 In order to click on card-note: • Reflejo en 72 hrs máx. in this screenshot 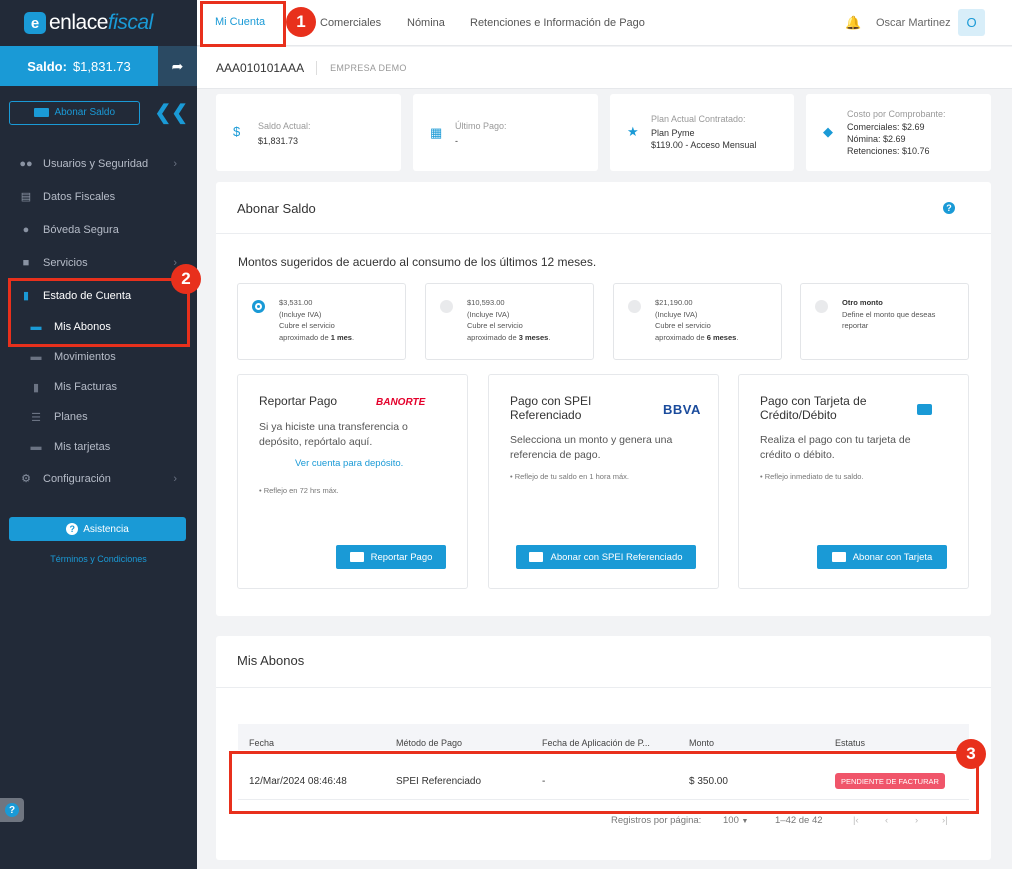, I will do `click(299, 490)`.